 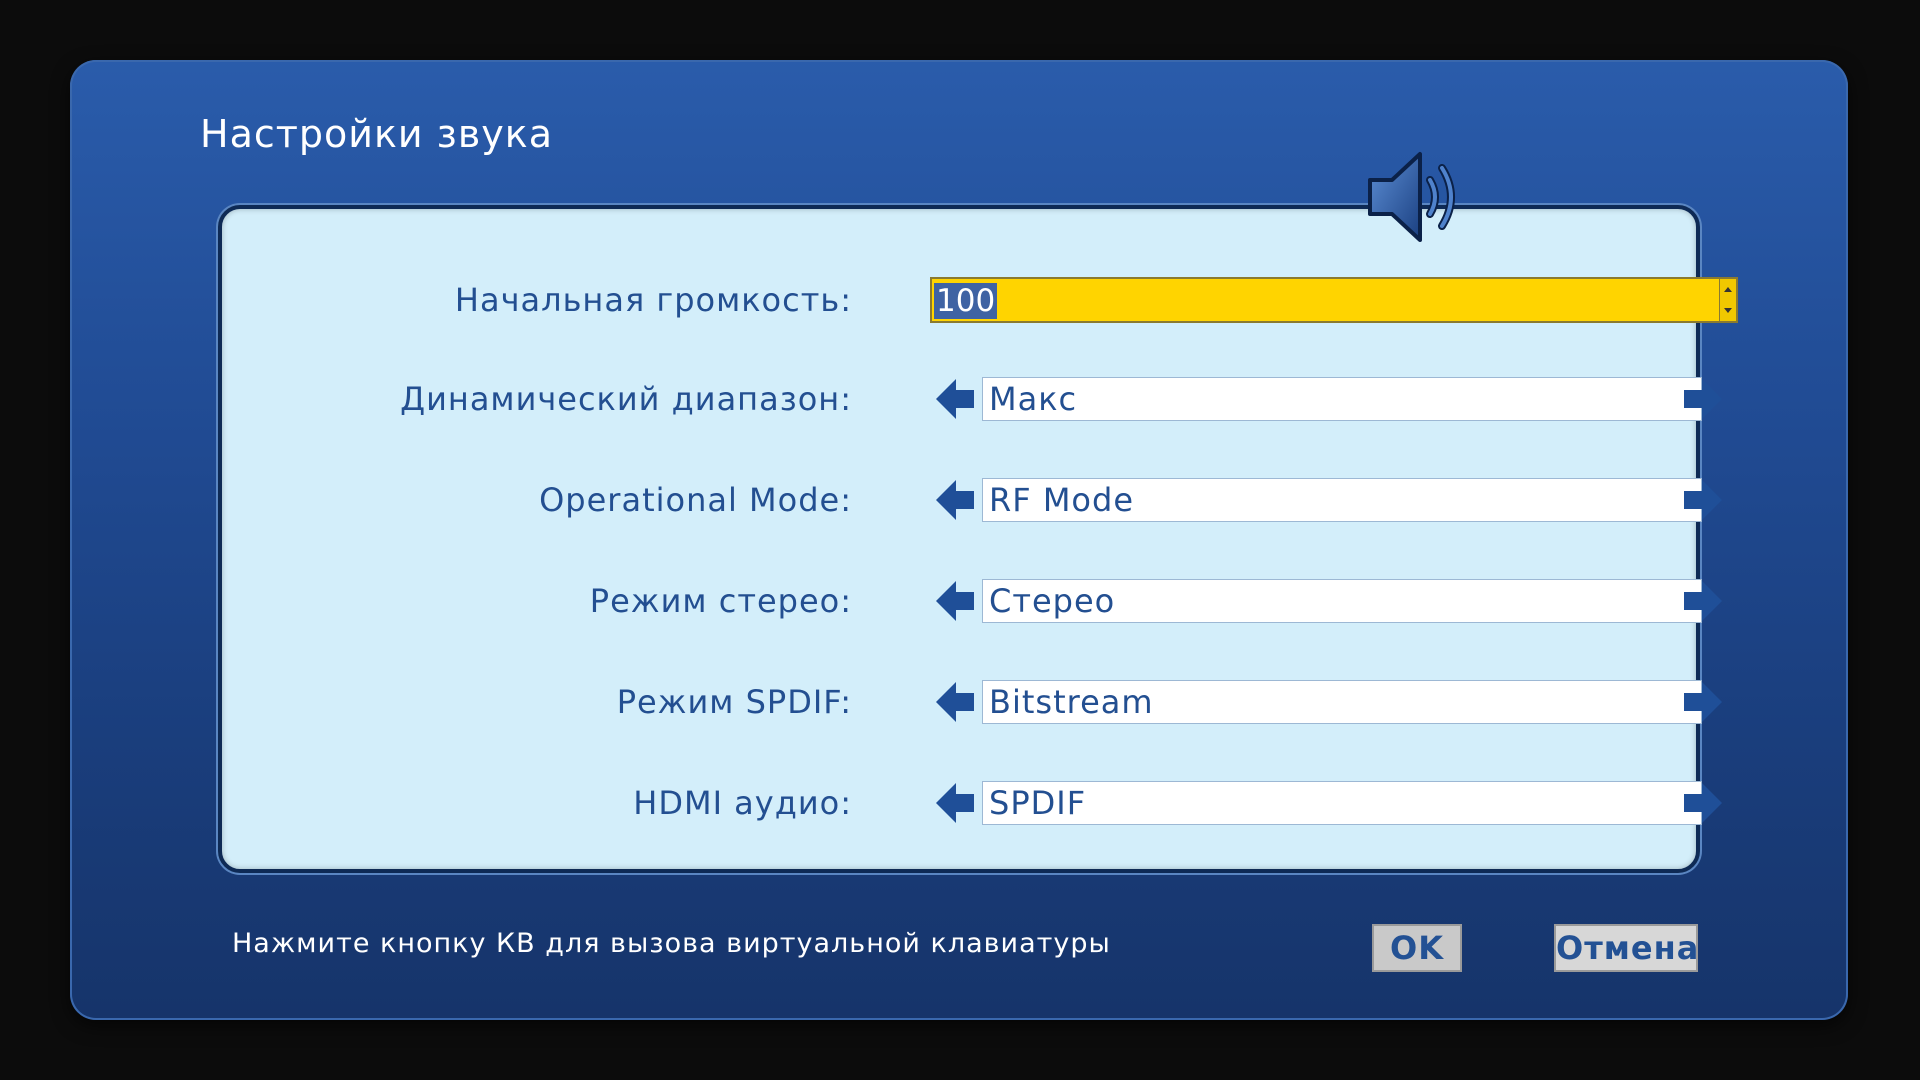 What do you see at coordinates (695, 500) in the screenshot?
I see `operational-mode-label: Operational Mode:` at bounding box center [695, 500].